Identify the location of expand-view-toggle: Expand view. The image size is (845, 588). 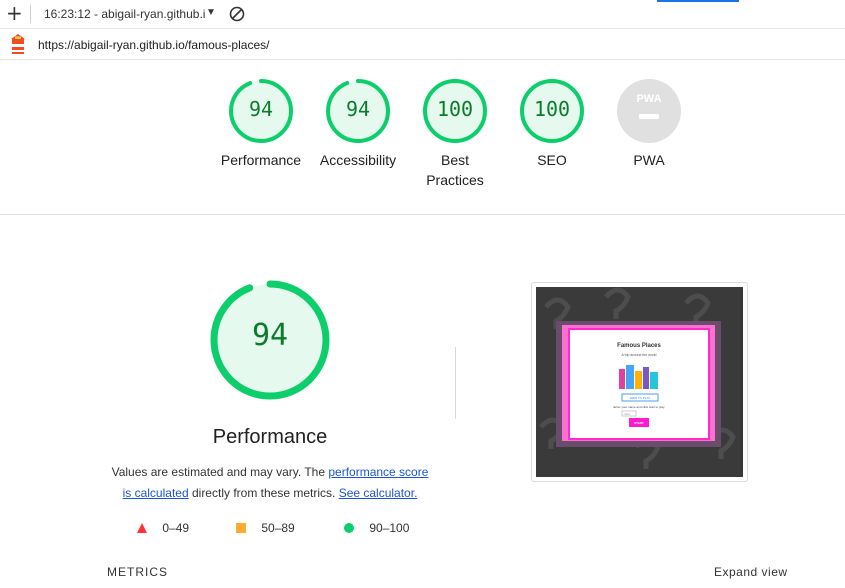
(751, 572).